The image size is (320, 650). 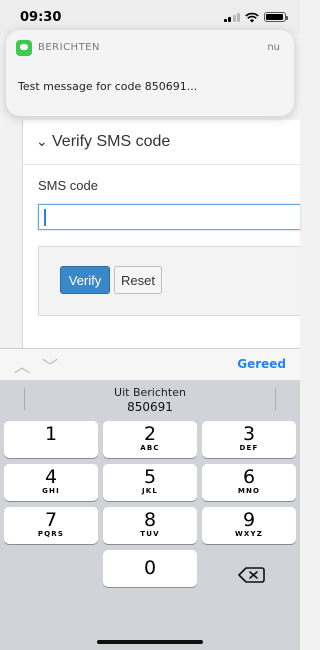 I want to click on key-4: 4 GHI, so click(x=51, y=482).